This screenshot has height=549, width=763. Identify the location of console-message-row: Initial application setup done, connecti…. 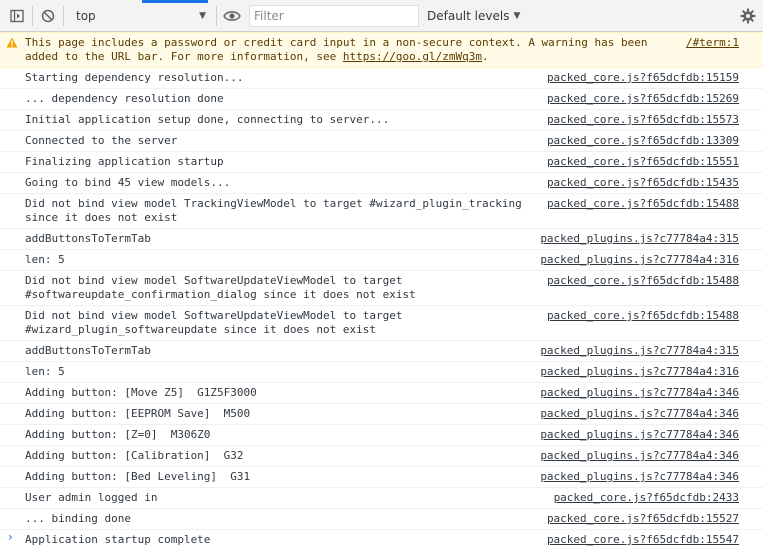
(381, 120).